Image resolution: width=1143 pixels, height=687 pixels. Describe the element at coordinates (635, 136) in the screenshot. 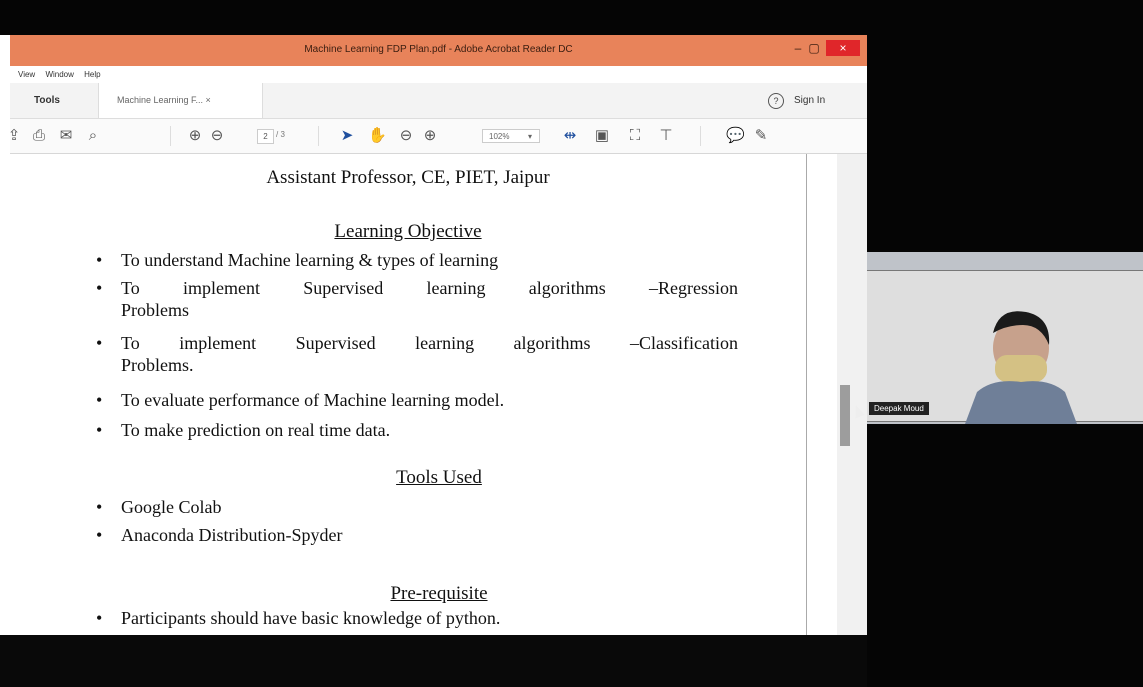

I see `fullscreen-icon: ⛶` at that location.